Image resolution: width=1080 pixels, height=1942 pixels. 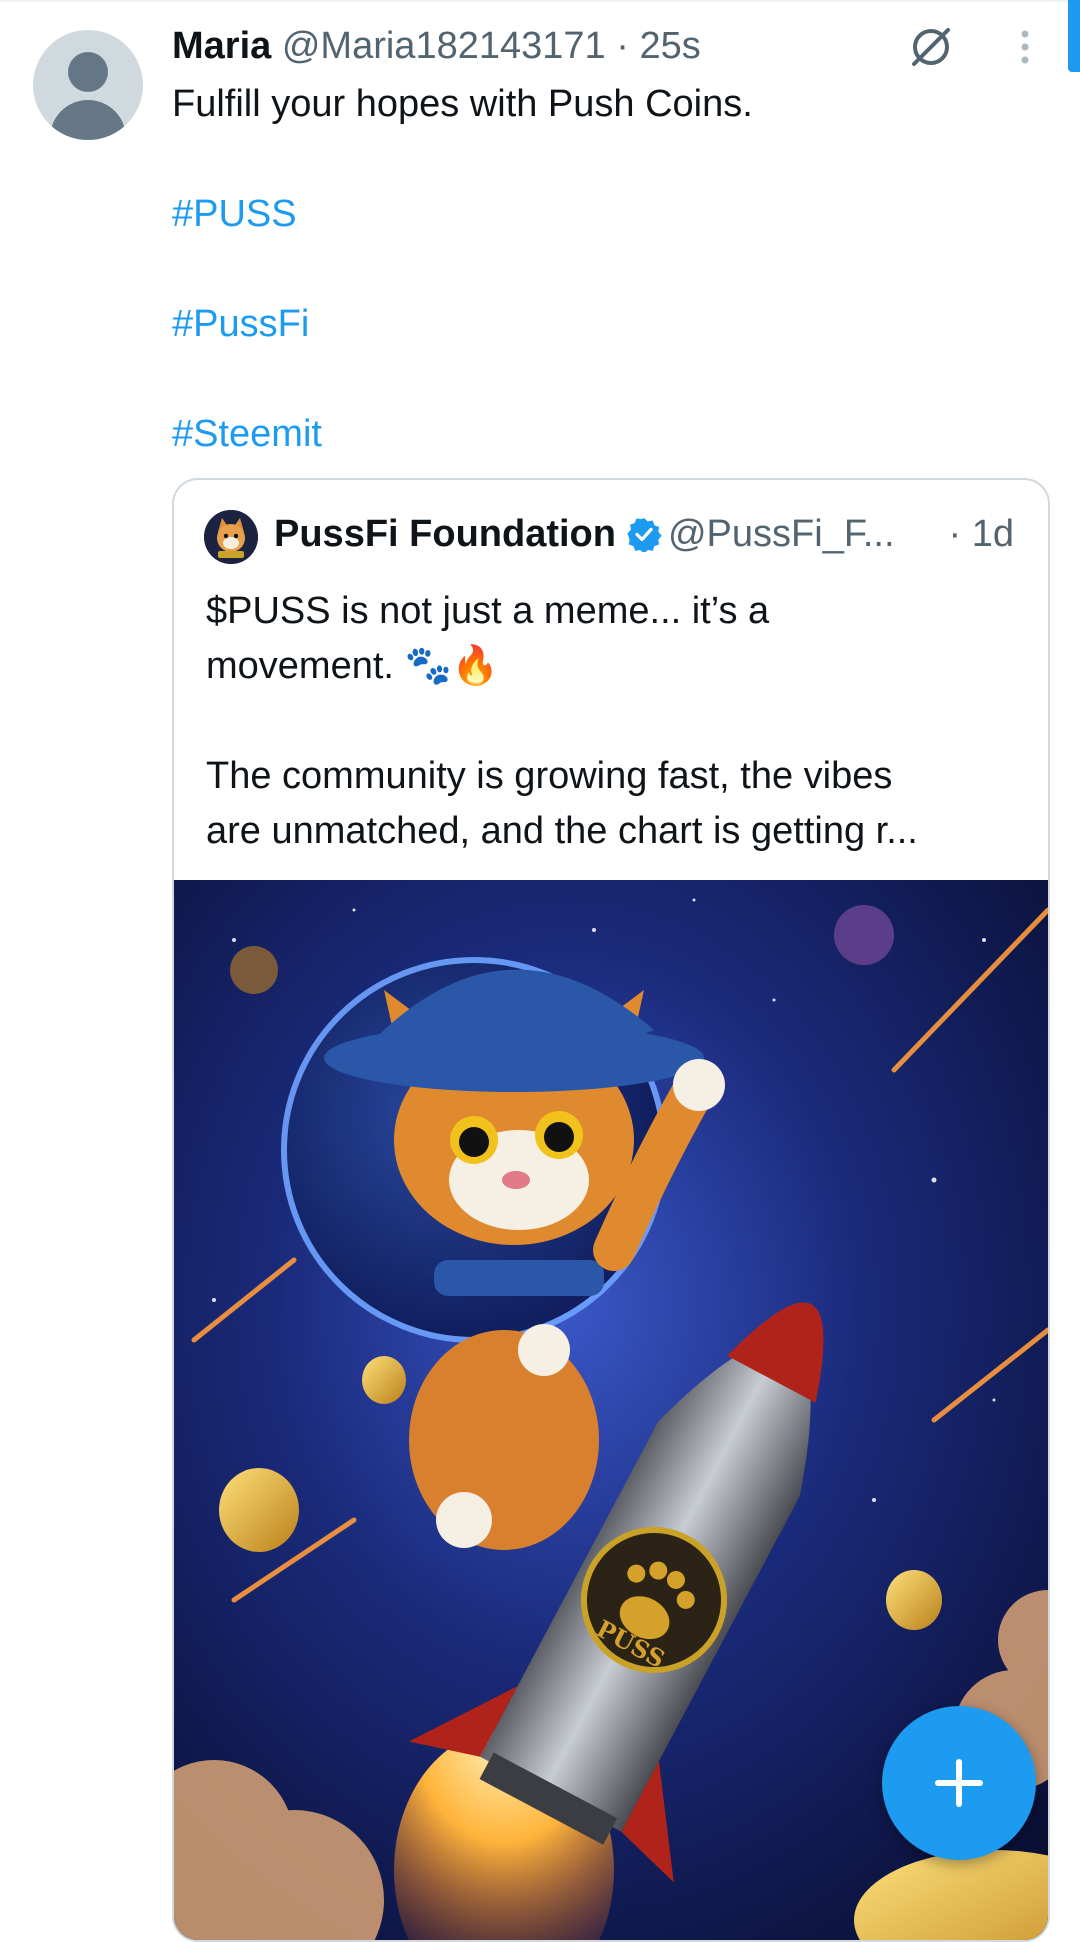 What do you see at coordinates (1025, 49) in the screenshot?
I see `more-vertical-icon` at bounding box center [1025, 49].